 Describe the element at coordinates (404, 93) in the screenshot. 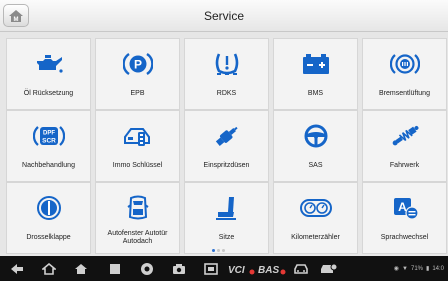

I see `tile-label: Bremsentlüftung` at that location.